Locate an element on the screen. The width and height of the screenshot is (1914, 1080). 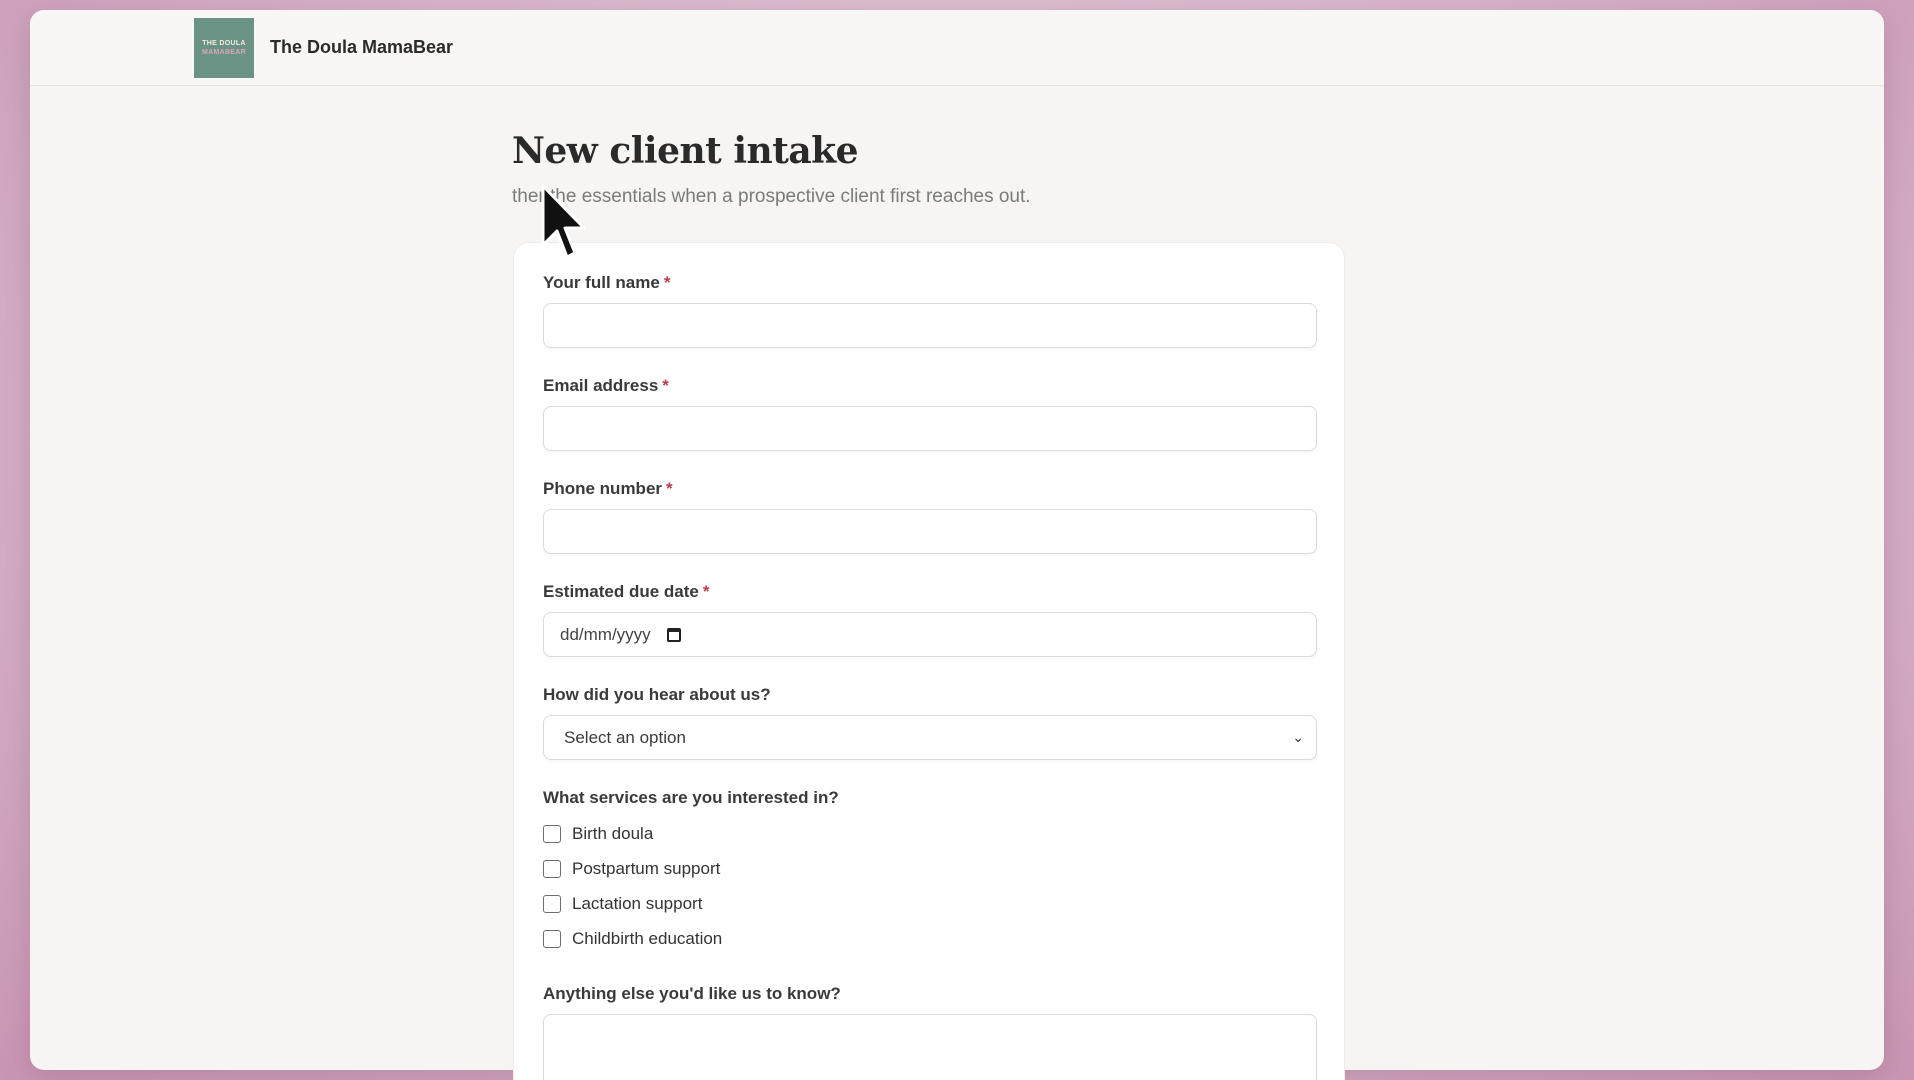
email-label: Email address * is located at coordinates (606, 385).